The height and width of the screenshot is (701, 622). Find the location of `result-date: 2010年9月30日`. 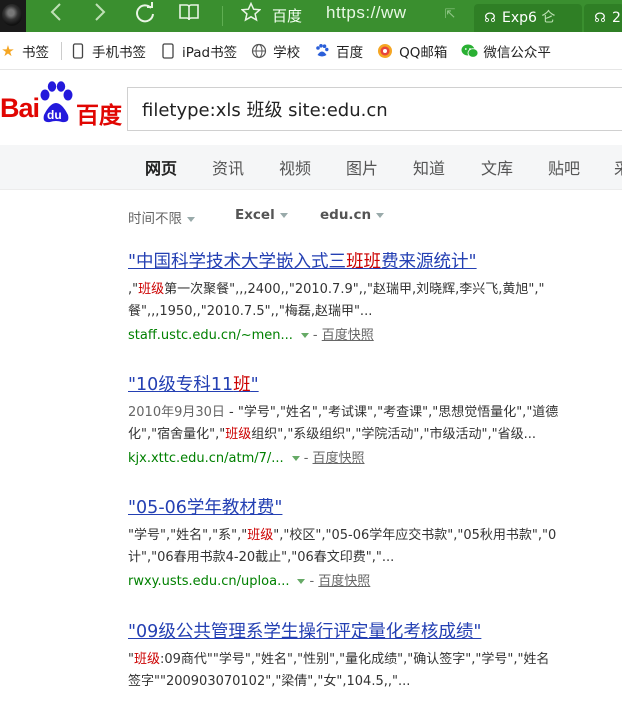

result-date: 2010年9月30日 is located at coordinates (176, 412).